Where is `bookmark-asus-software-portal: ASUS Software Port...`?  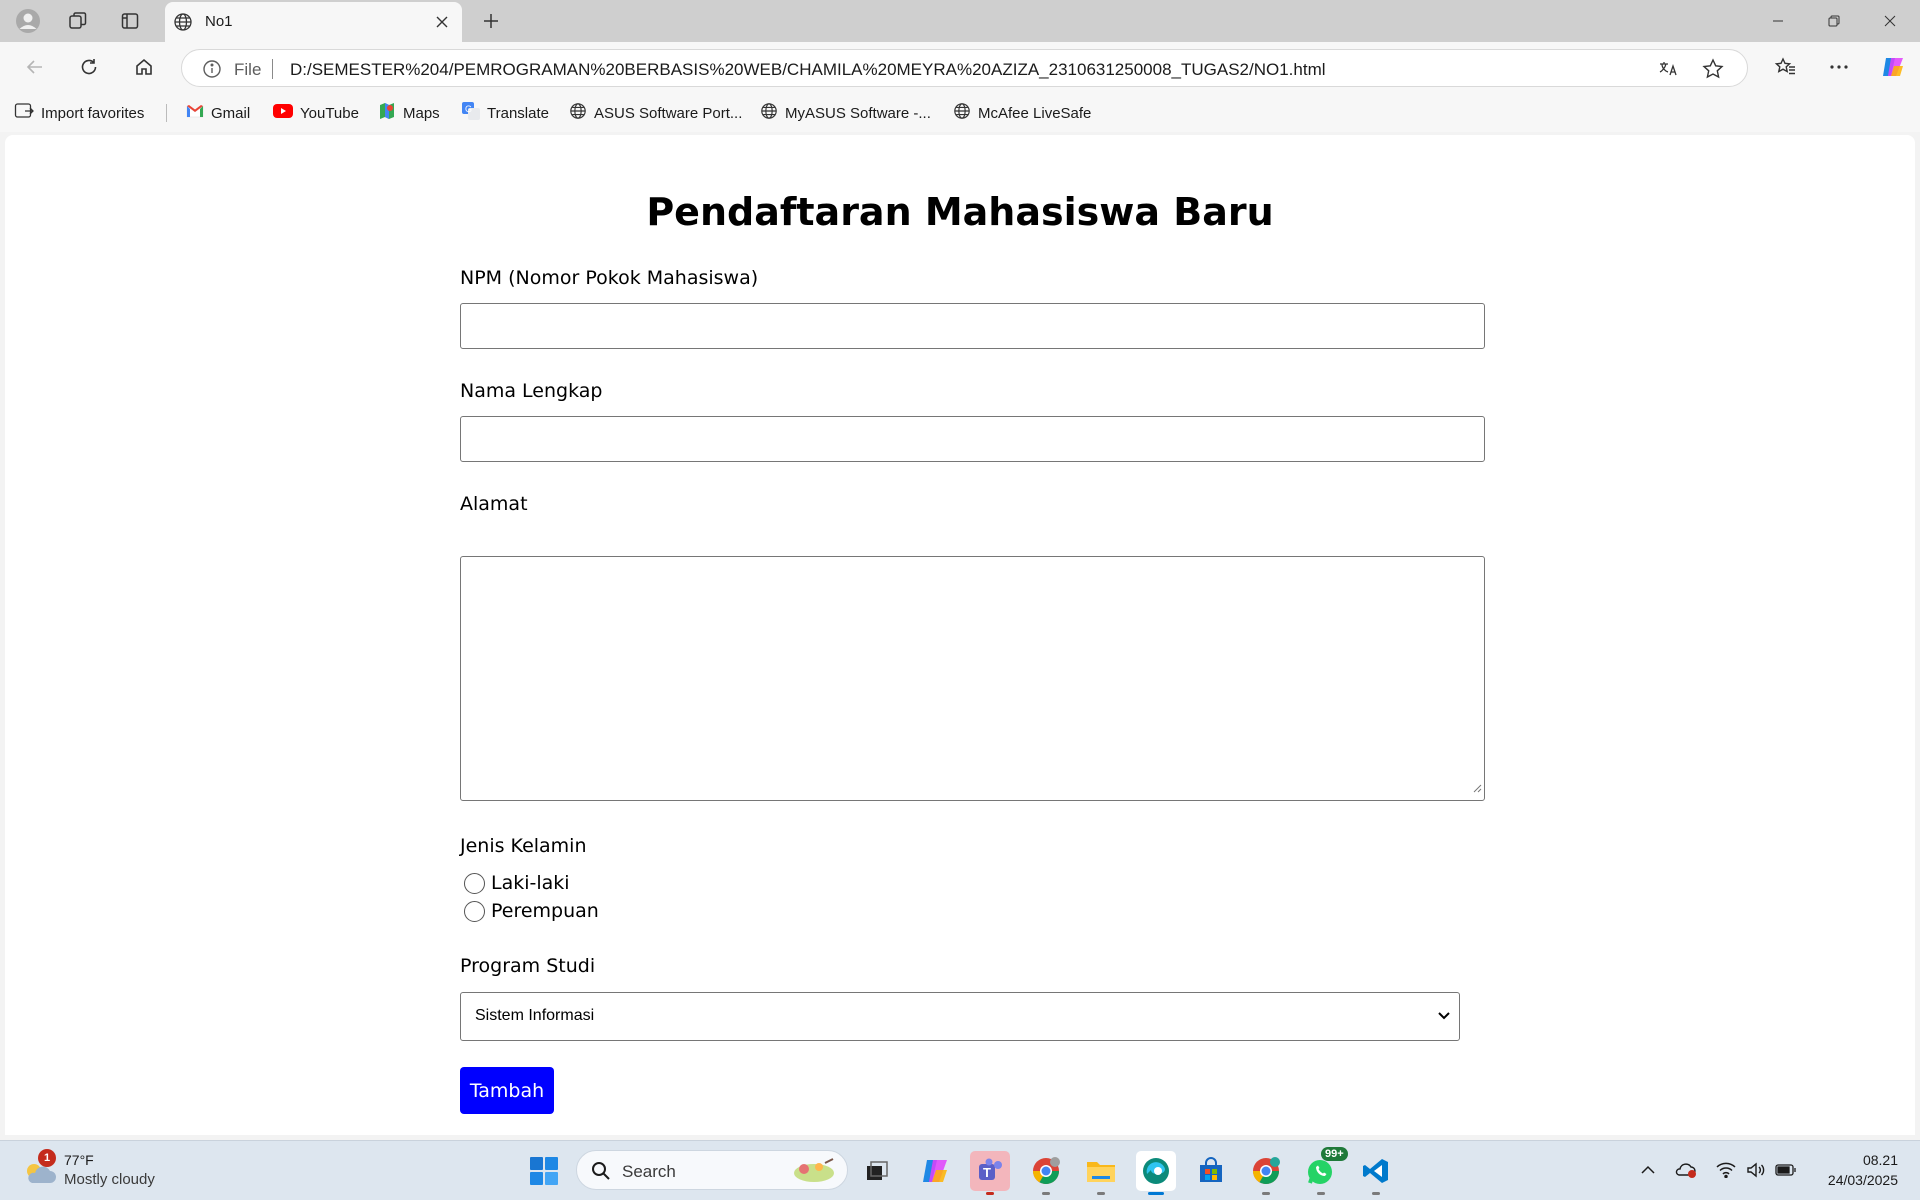
bookmark-asus-software-portal: ASUS Software Port... is located at coordinates (655, 113).